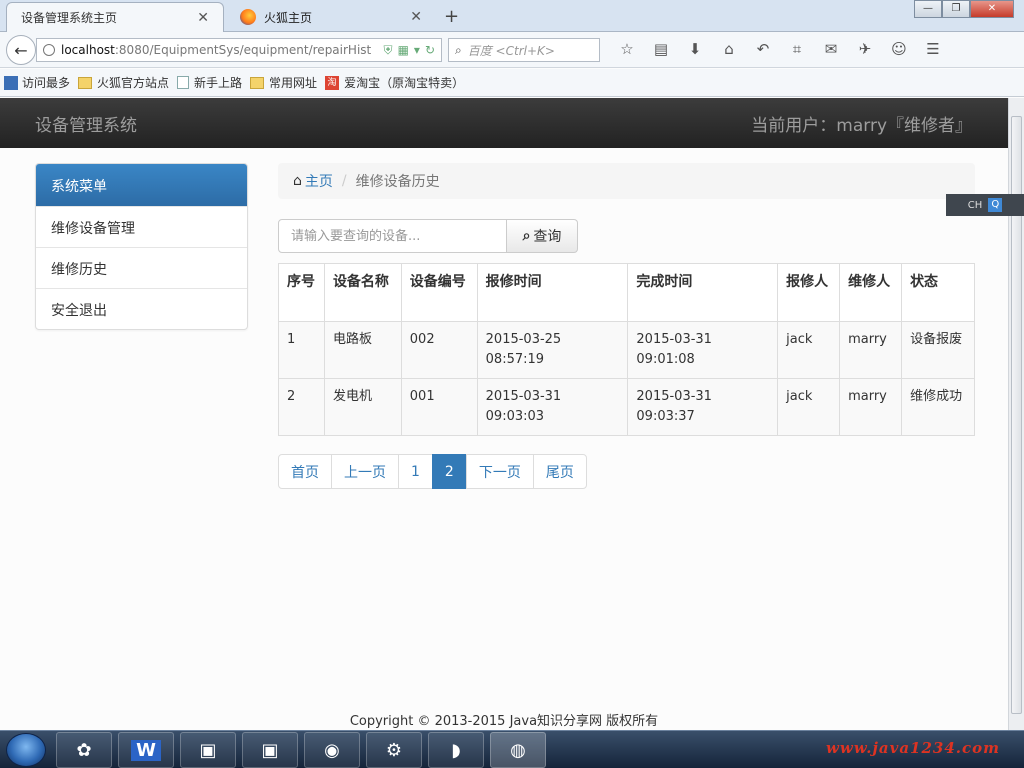 This screenshot has height=768, width=1024. What do you see at coordinates (913, 748) in the screenshot?
I see `watermark-url: www.java1234.com` at bounding box center [913, 748].